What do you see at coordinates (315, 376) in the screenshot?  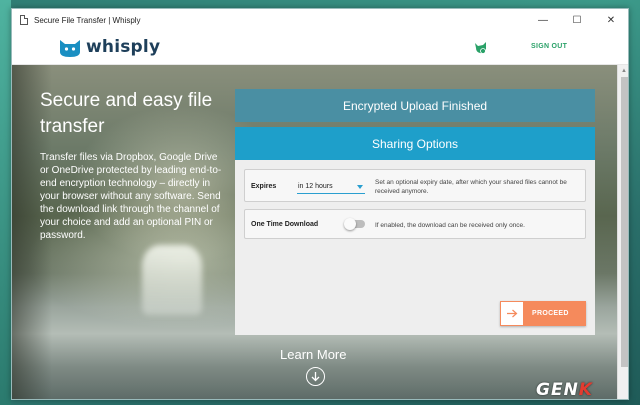 I see `scroll-down-icon` at bounding box center [315, 376].